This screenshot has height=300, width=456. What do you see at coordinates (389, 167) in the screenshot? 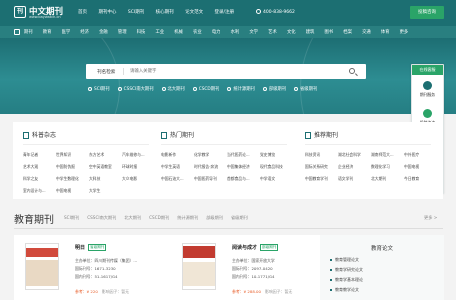
I see `feature-journal-link: 数理化学习` at bounding box center [389, 167].